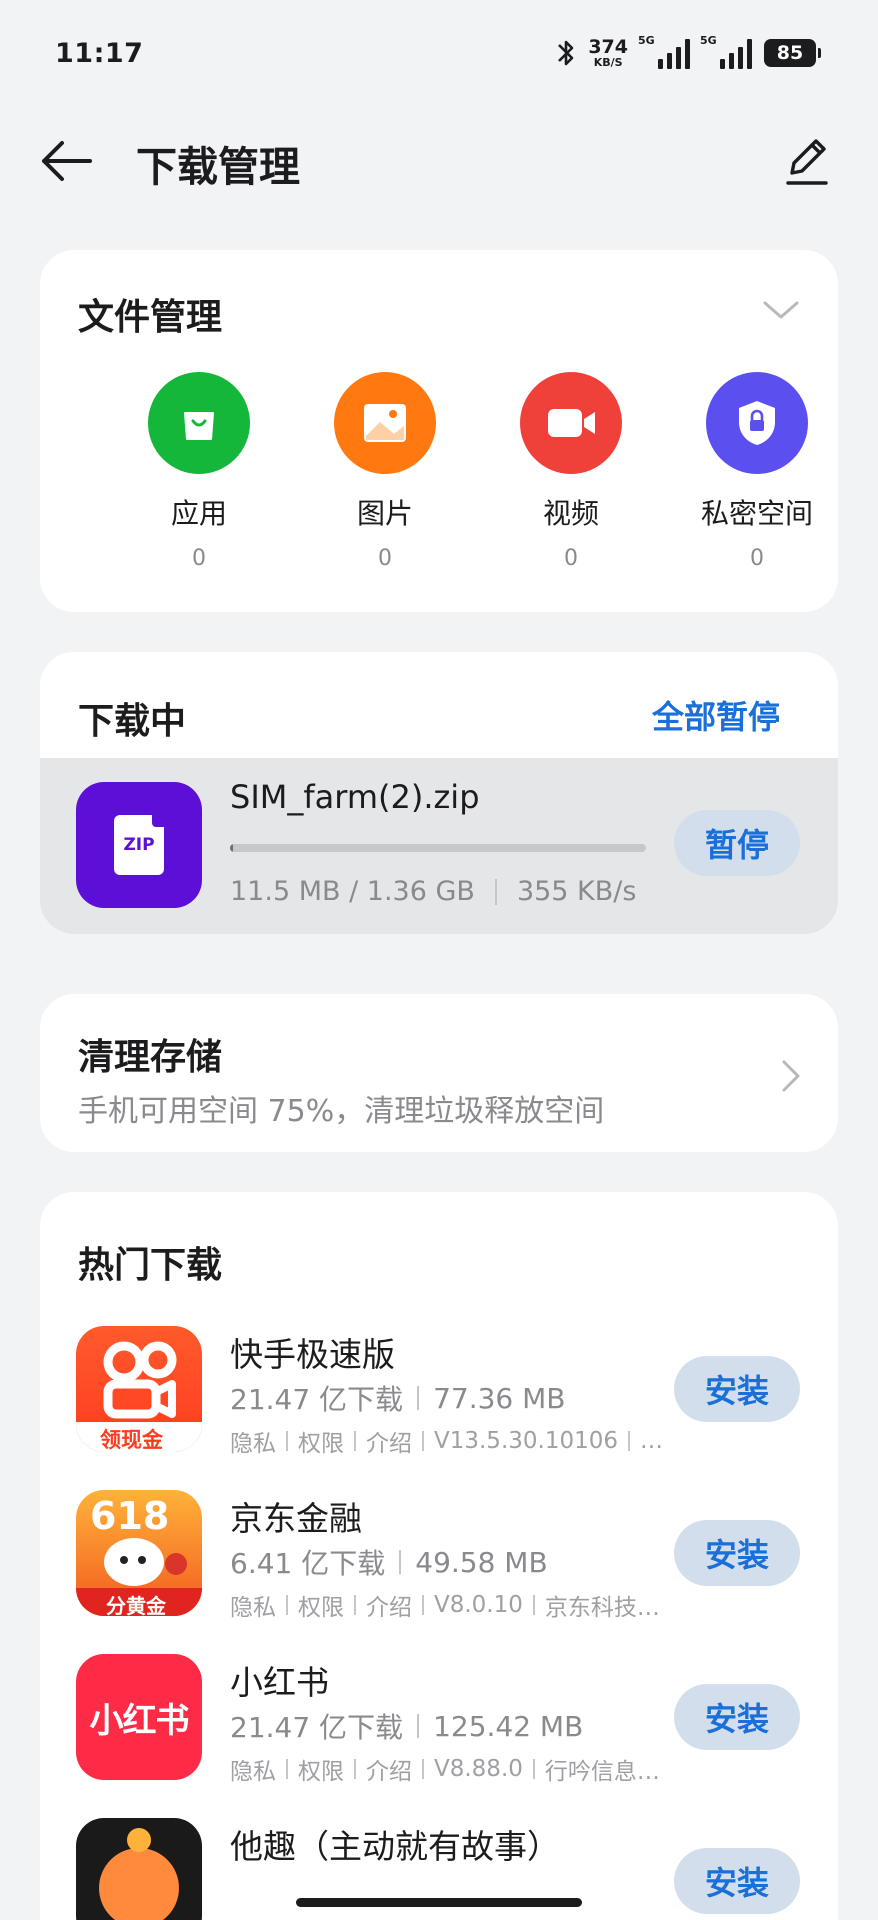 This screenshot has height=1920, width=878. Describe the element at coordinates (139, 1717) in the screenshot. I see `xiaohongshu-app-icon: 小红书` at that location.